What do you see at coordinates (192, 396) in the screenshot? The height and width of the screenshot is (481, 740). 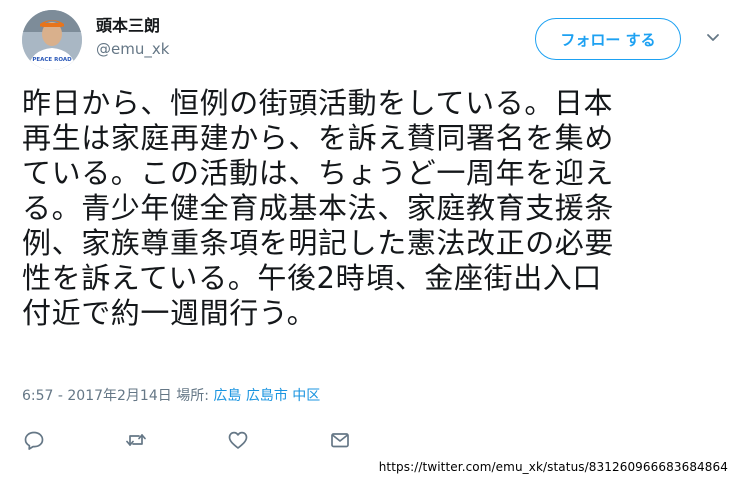 I see `location-label: 場所:` at bounding box center [192, 396].